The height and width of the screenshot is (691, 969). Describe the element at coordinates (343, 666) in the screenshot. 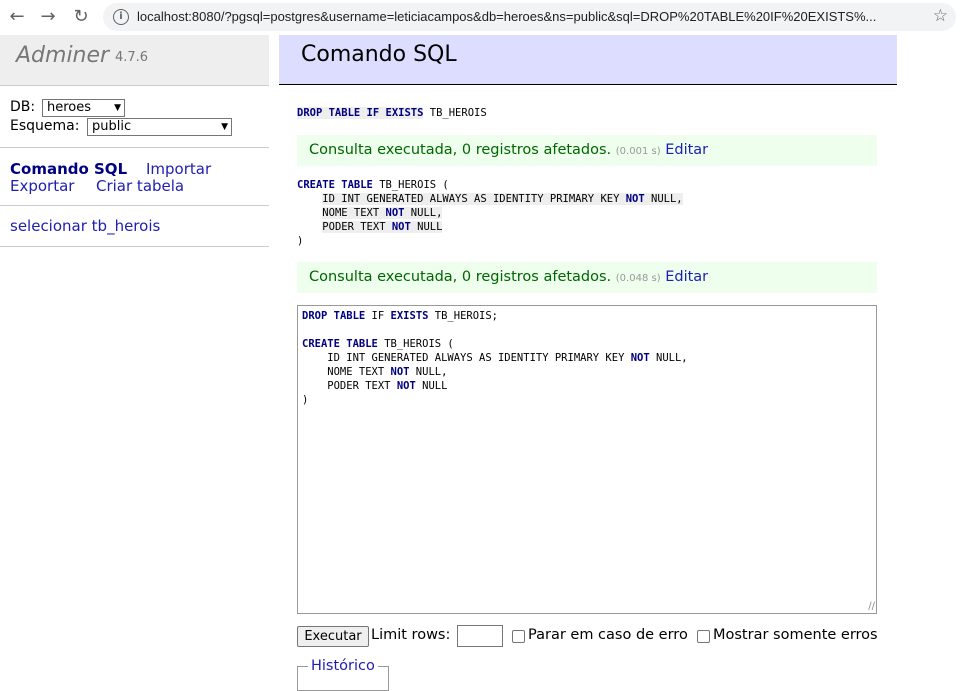

I see `history-link: Histórico` at that location.